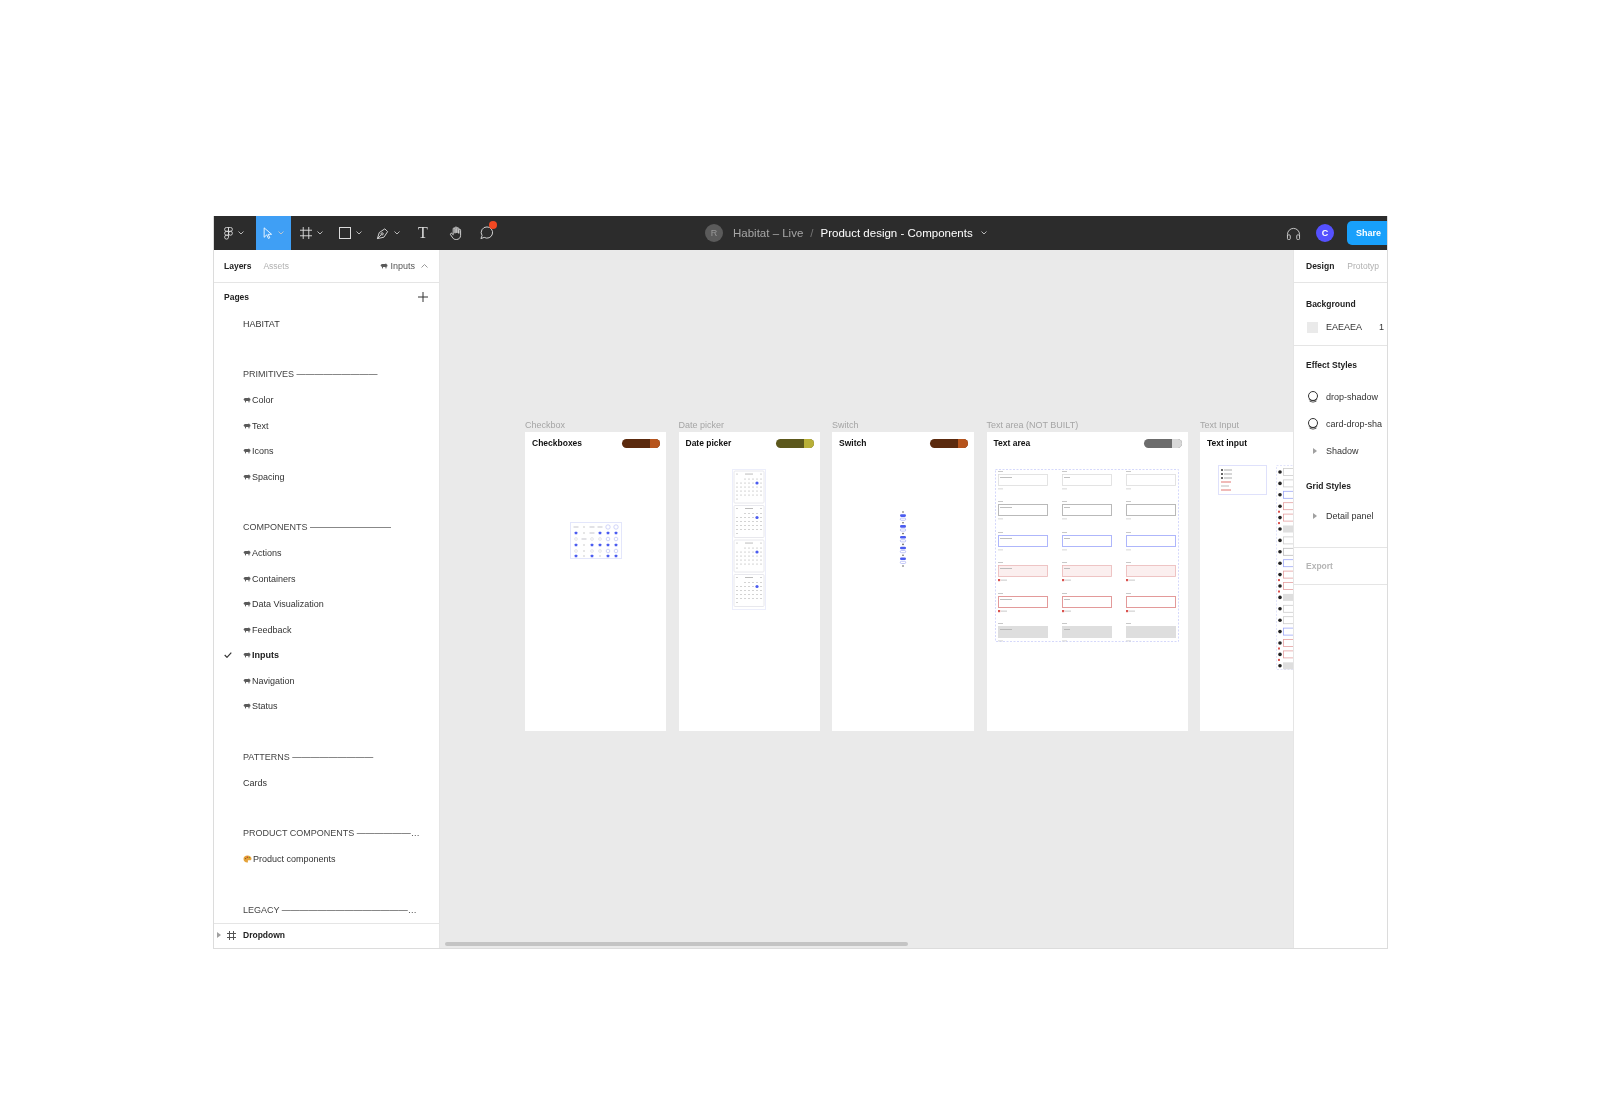  Describe the element at coordinates (423, 233) in the screenshot. I see `text-tool-button: T` at that location.